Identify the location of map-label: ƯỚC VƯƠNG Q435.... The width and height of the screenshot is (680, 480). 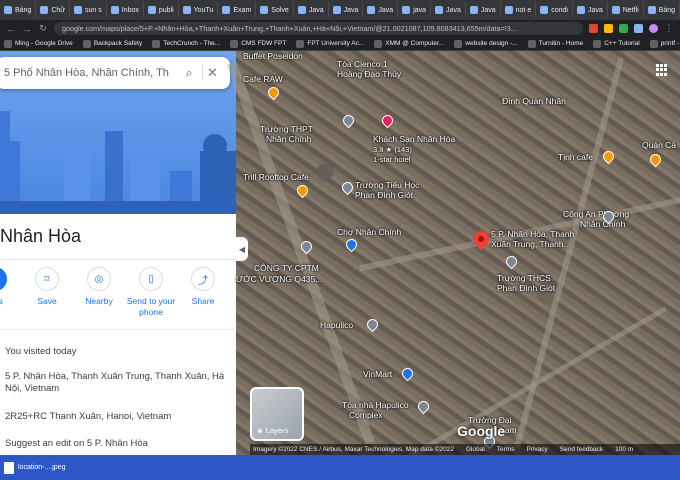
(279, 279).